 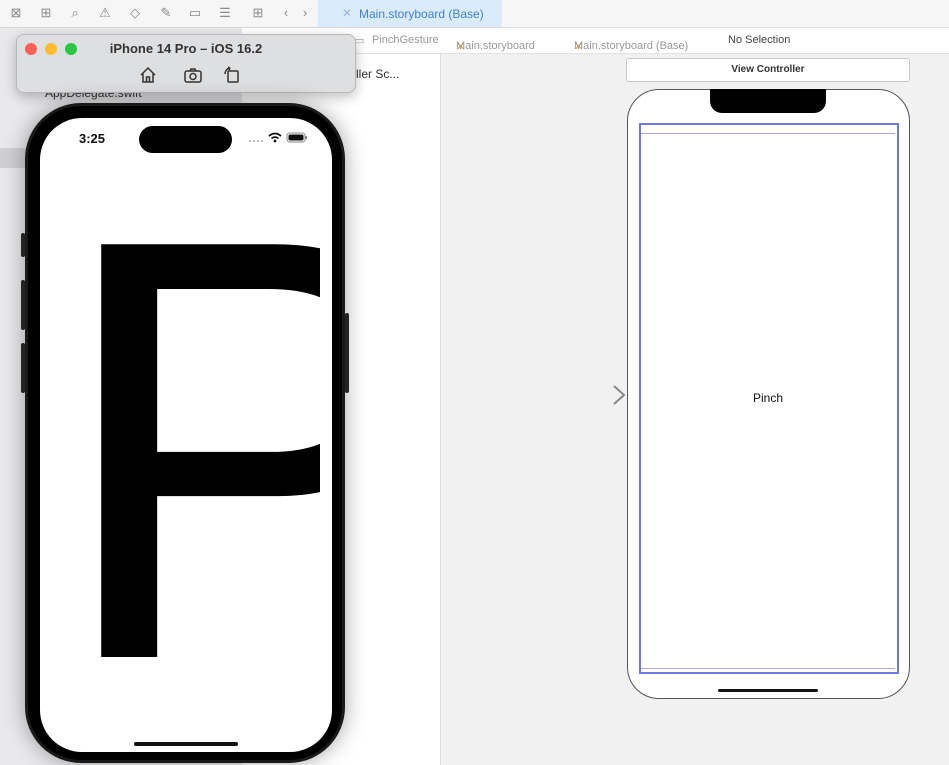 I want to click on pinch-label: Pinch, so click(x=768, y=398).